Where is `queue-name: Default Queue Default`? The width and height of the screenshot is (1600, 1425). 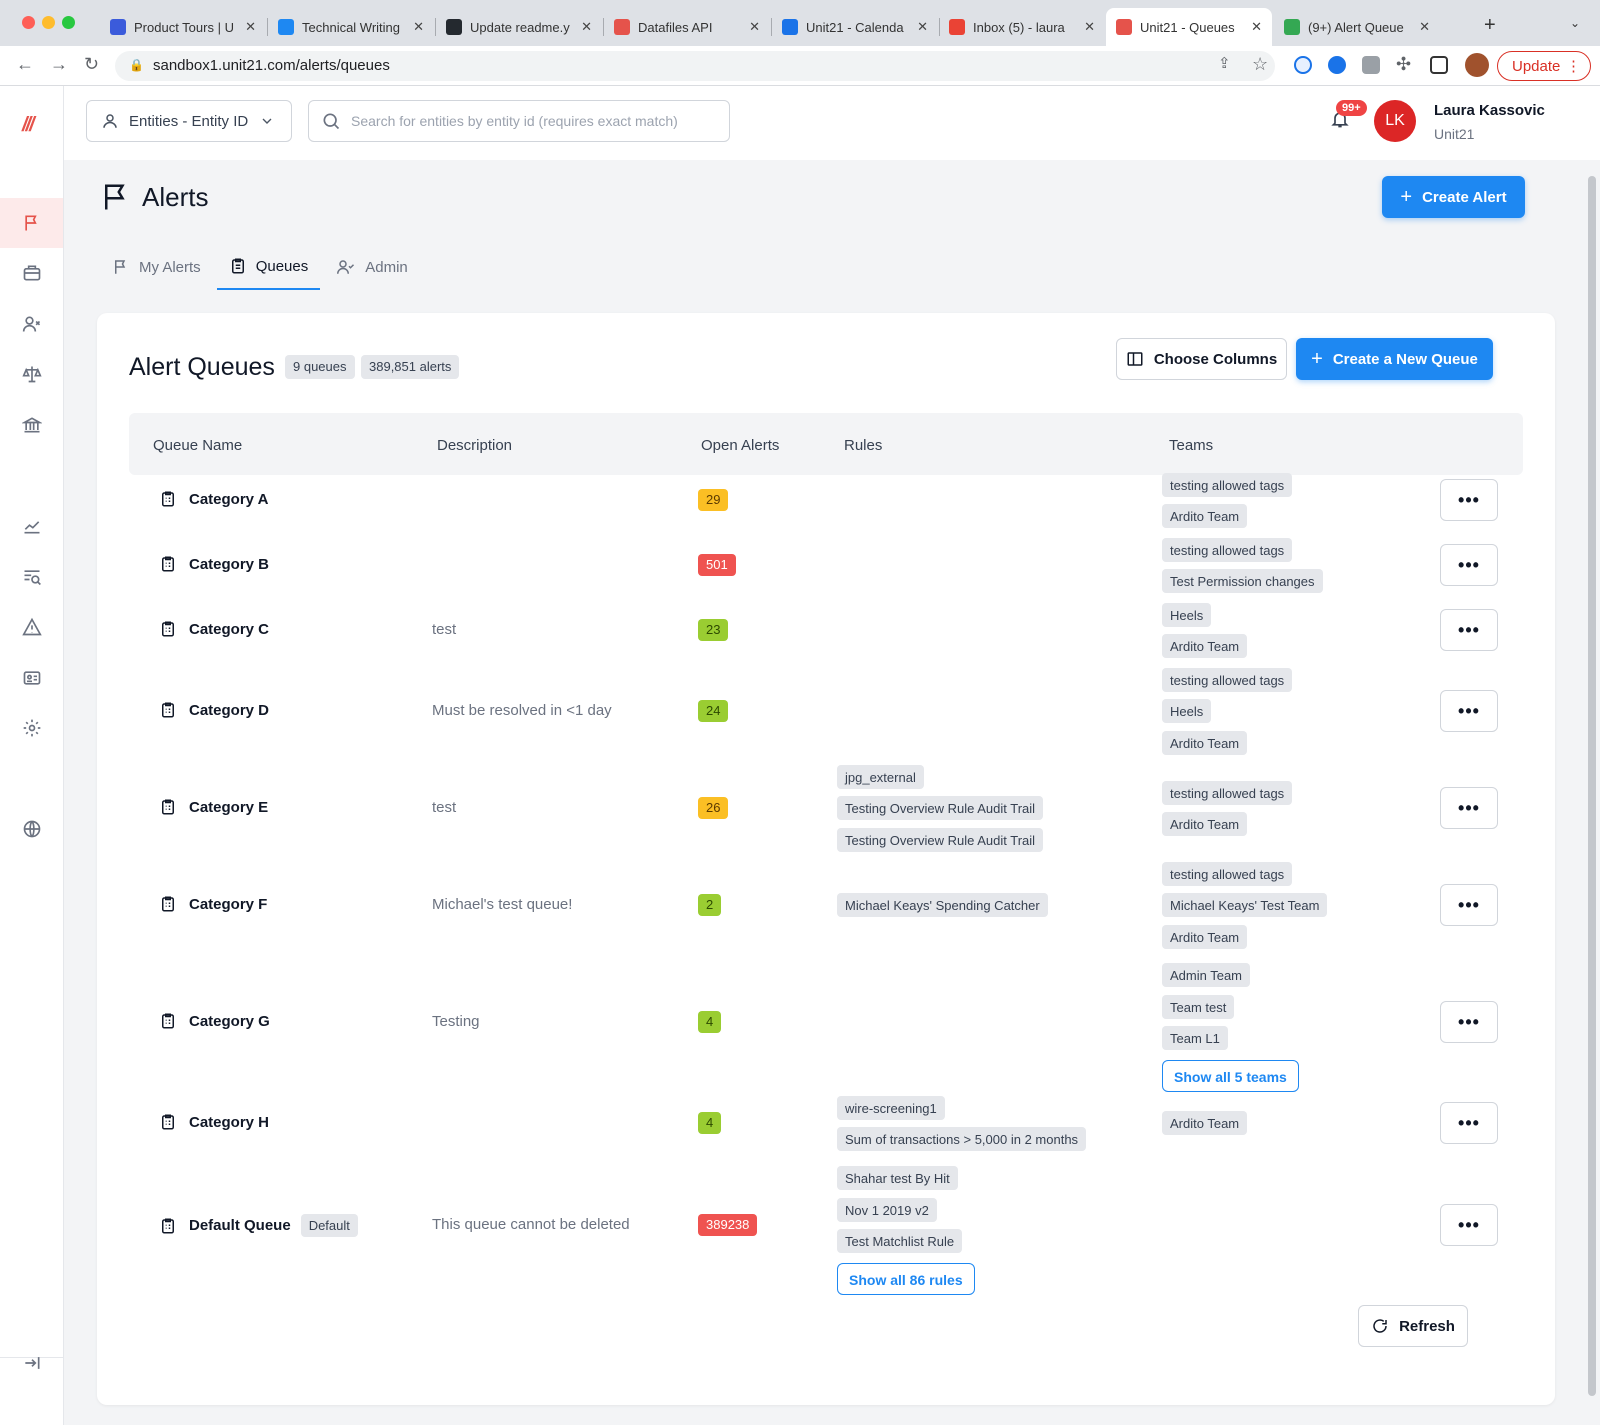 queue-name: Default Queue Default is located at coordinates (258, 1225).